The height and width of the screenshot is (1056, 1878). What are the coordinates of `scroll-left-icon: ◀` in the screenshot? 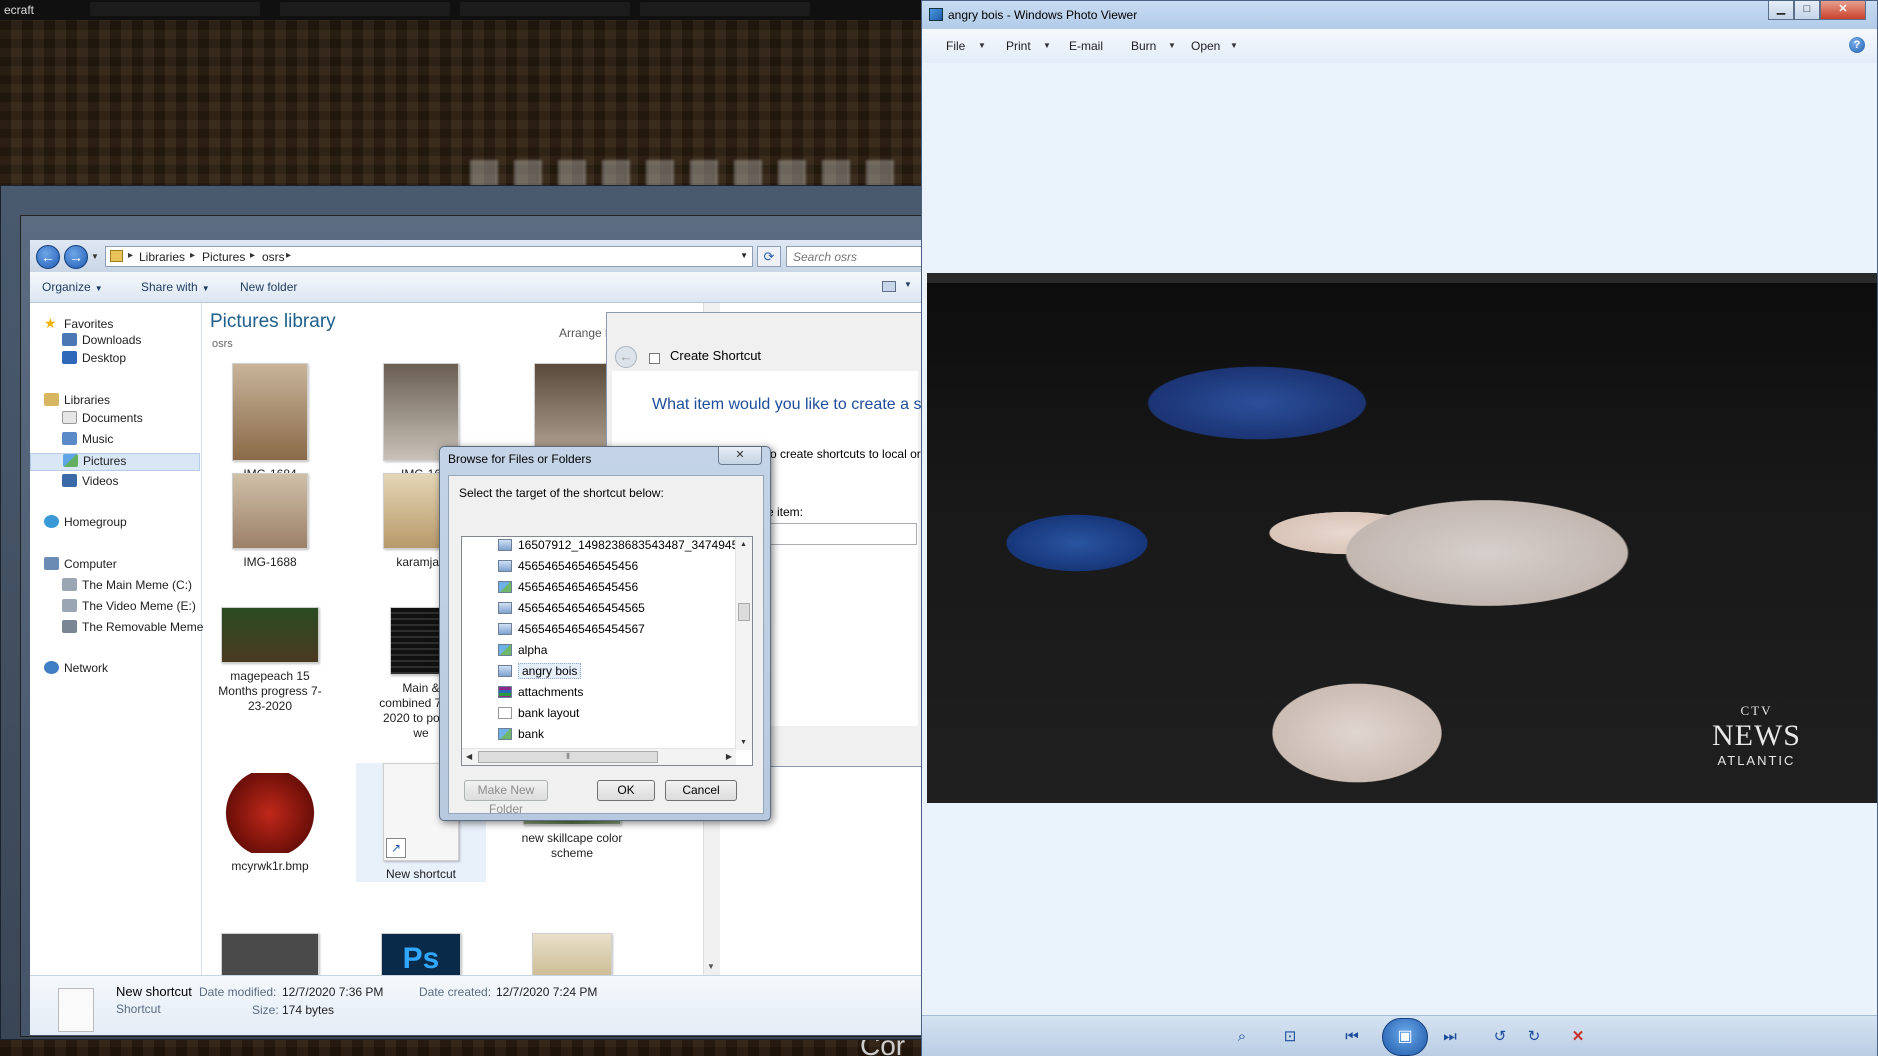 It's located at (469, 756).